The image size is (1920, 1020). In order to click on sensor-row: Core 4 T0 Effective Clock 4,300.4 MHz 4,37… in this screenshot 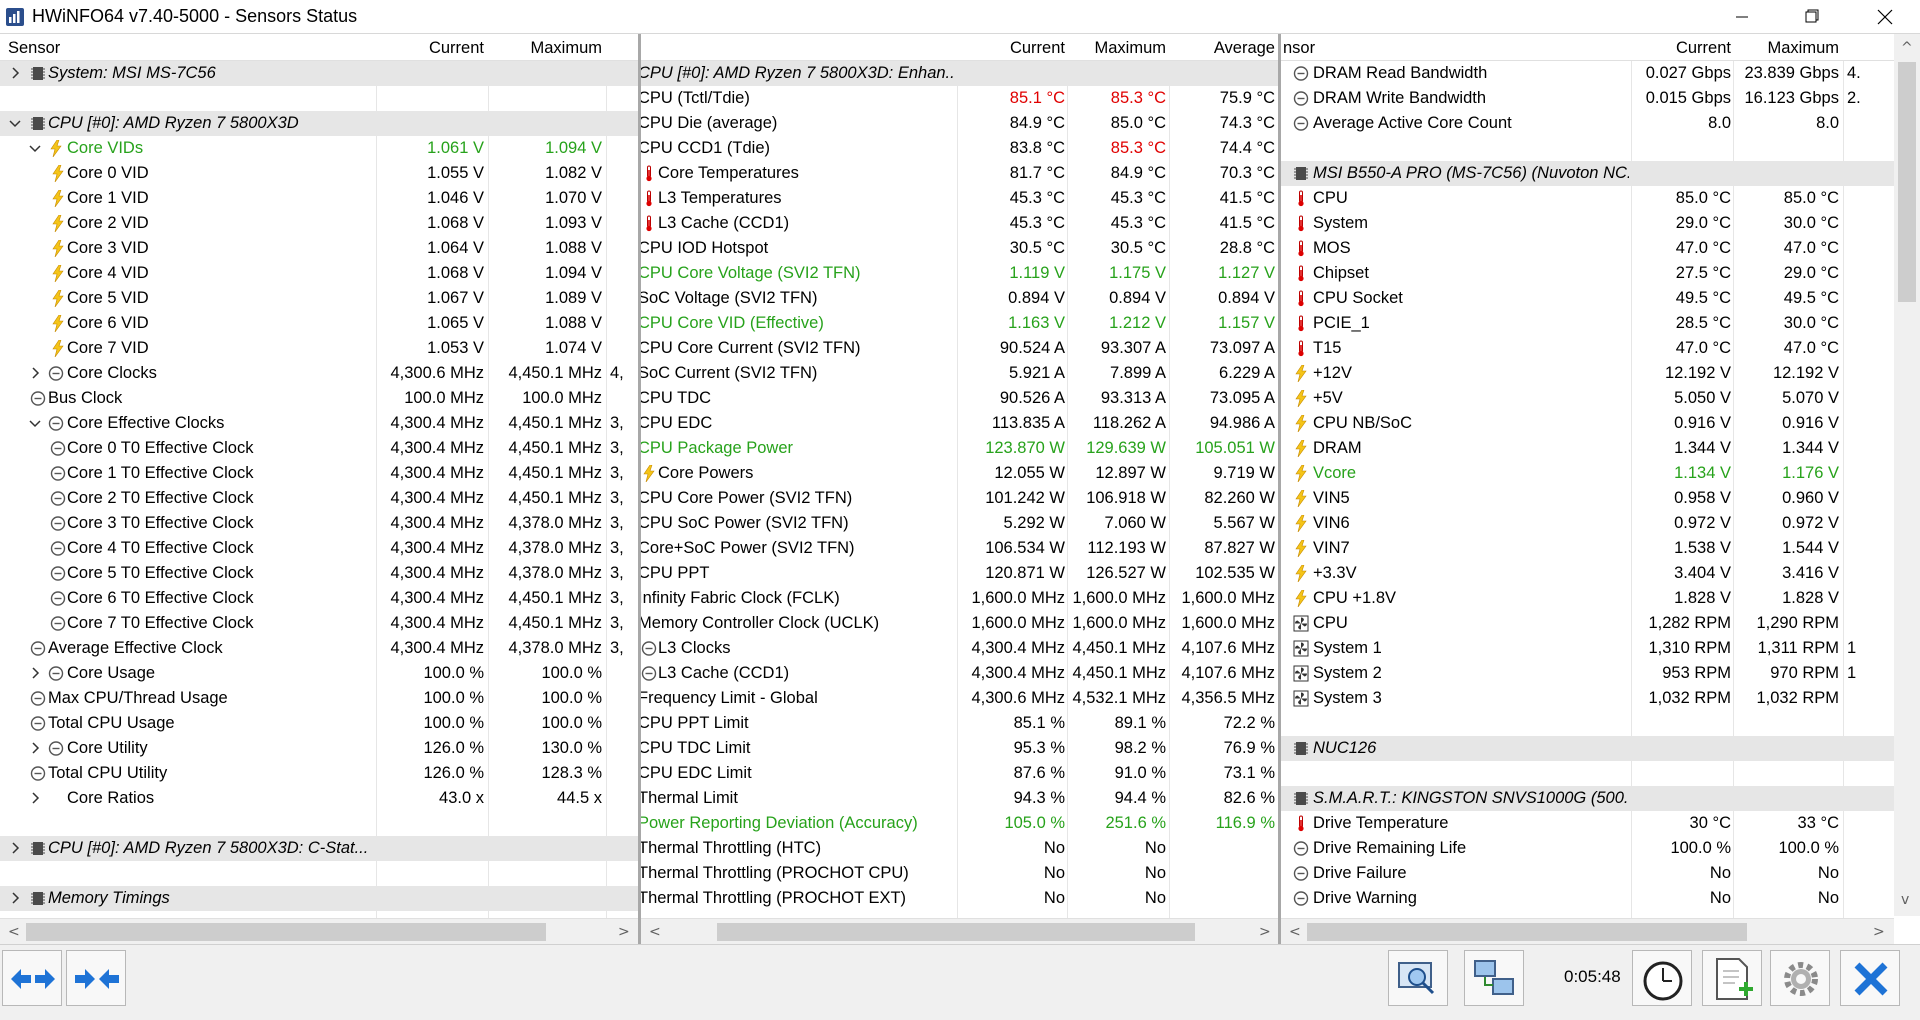, I will do `click(319, 548)`.